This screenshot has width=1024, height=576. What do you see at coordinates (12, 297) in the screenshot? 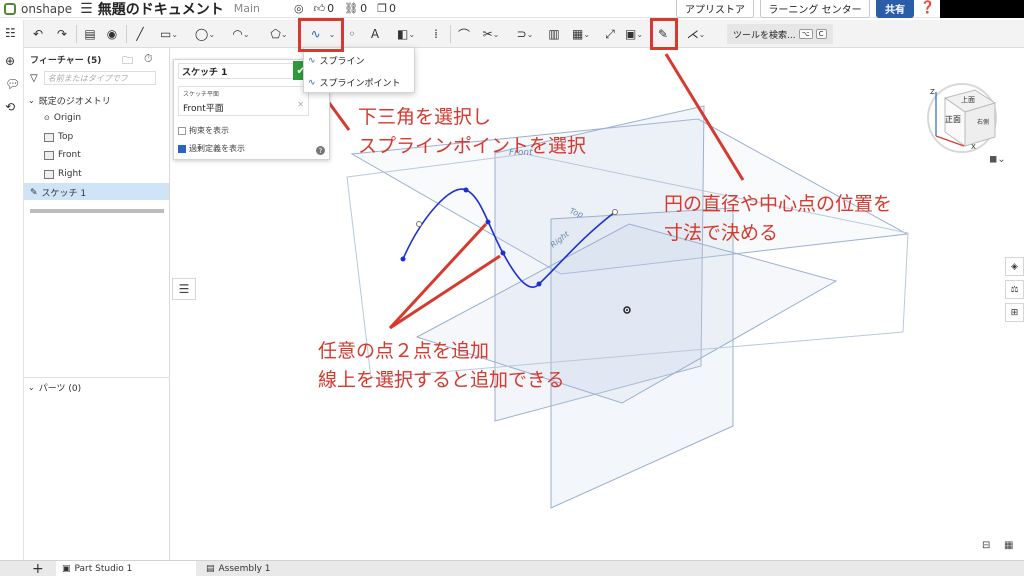
I see `left-icon-strip: ☷ ⊕ 💬︎ ⟲ 🔍︎` at bounding box center [12, 297].